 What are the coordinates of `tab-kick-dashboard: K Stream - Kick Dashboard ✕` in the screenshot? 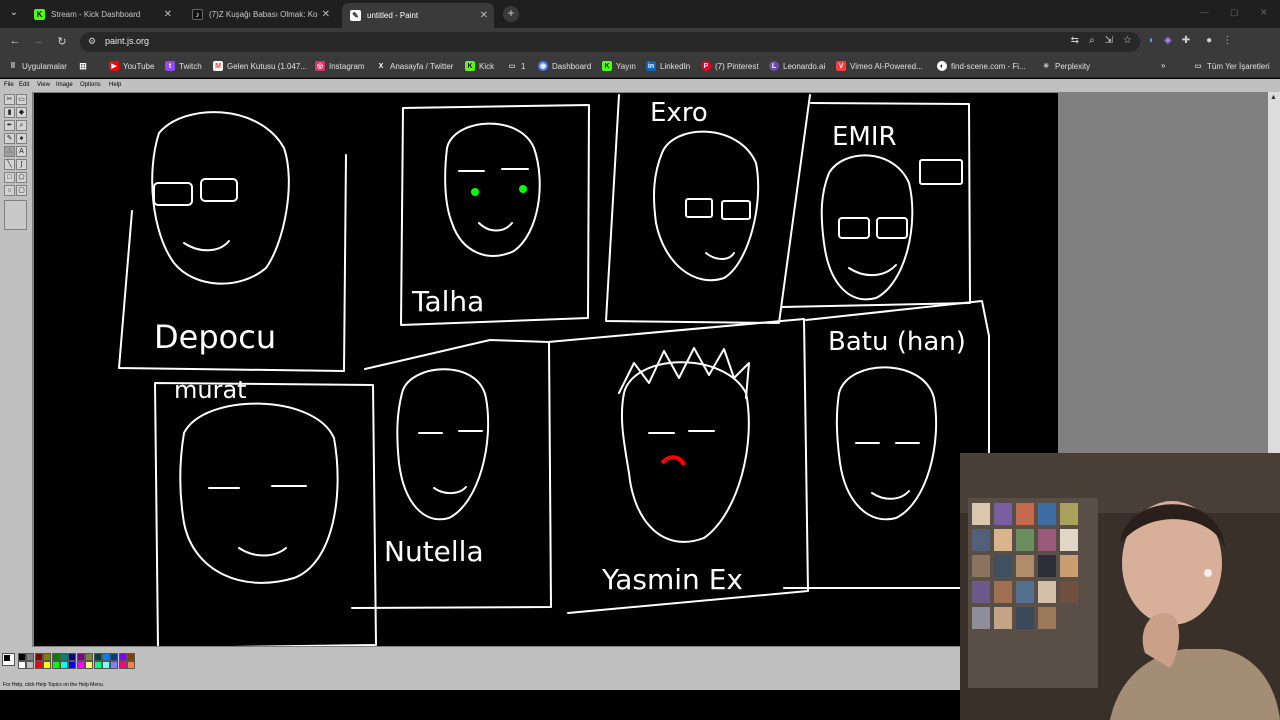 It's located at (102, 14).